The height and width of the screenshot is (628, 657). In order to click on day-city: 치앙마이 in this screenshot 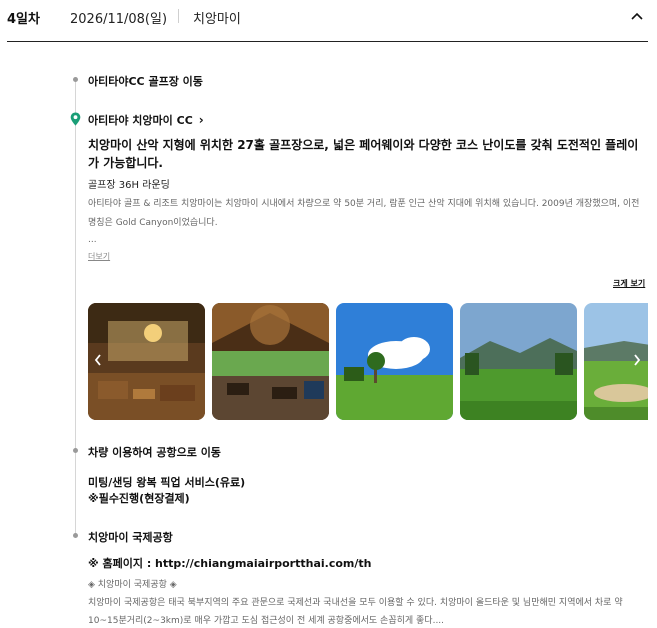, I will do `click(217, 19)`.